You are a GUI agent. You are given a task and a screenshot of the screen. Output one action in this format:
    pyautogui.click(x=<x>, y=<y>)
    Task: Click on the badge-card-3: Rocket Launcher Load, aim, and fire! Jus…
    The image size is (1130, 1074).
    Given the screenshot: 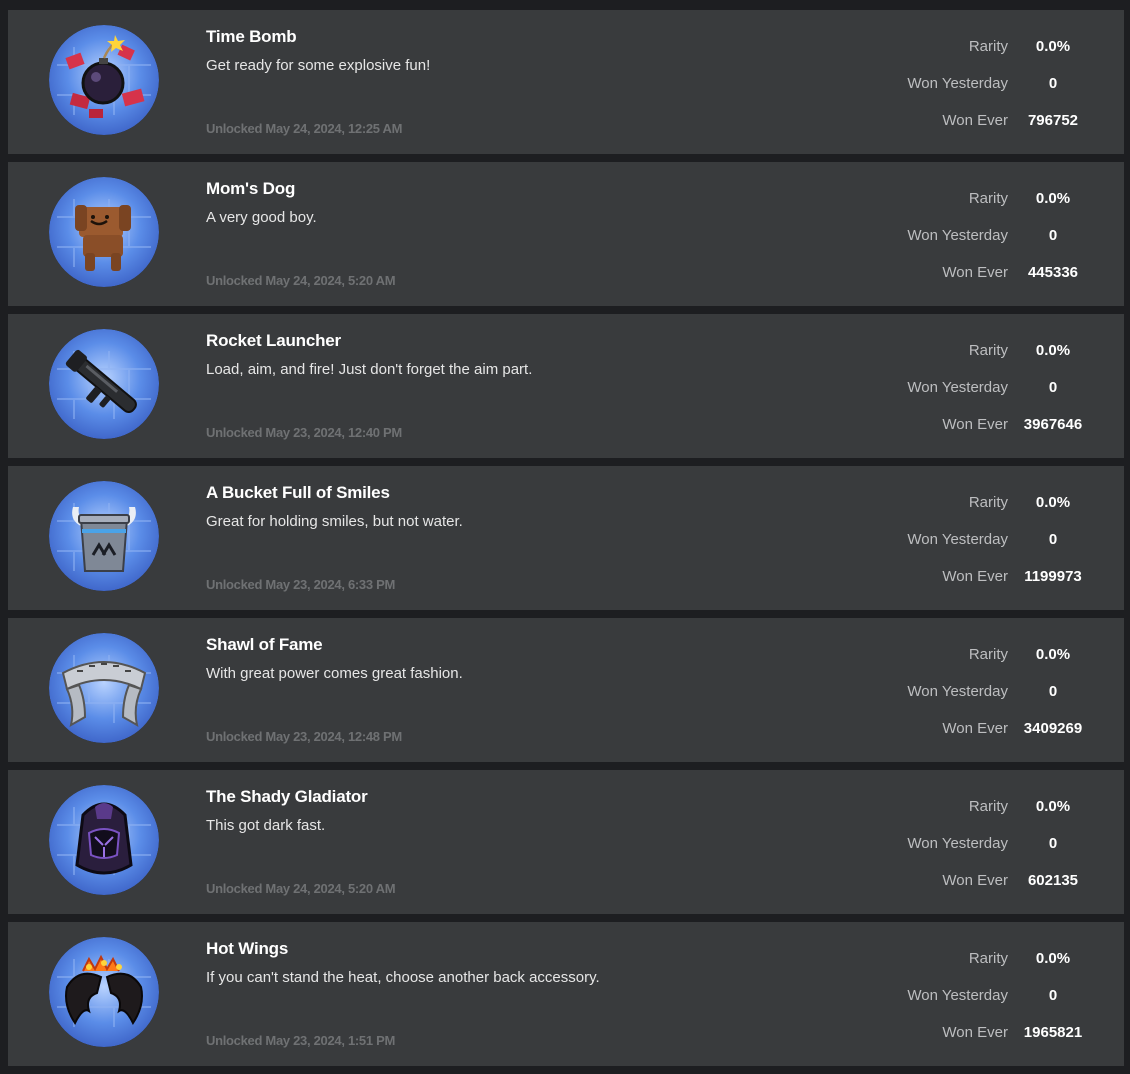 What is the action you would take?
    pyautogui.click(x=566, y=386)
    